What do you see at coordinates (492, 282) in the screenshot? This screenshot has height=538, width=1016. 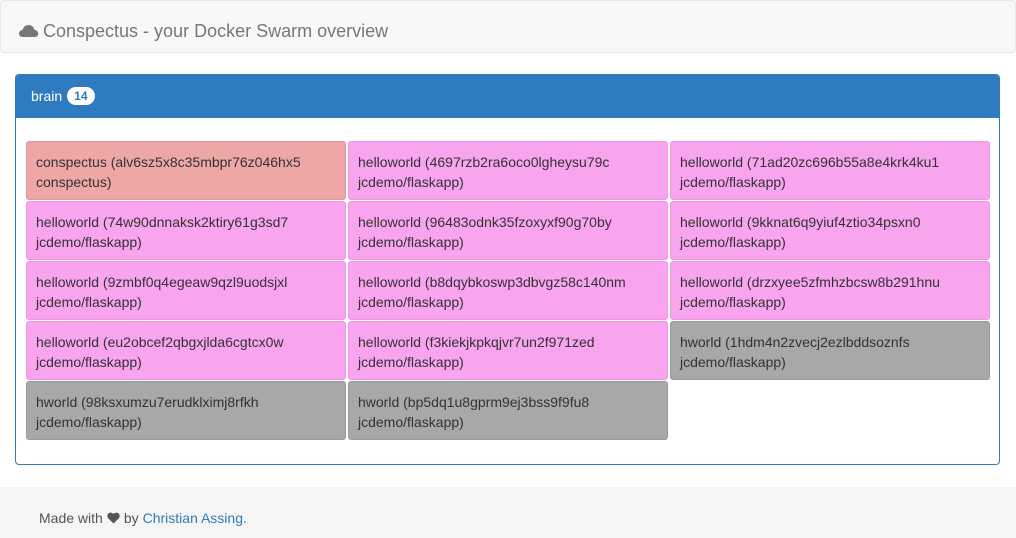 I see `task-name: helloworld (b8dqybkoswp3dbvgz58c140nm` at bounding box center [492, 282].